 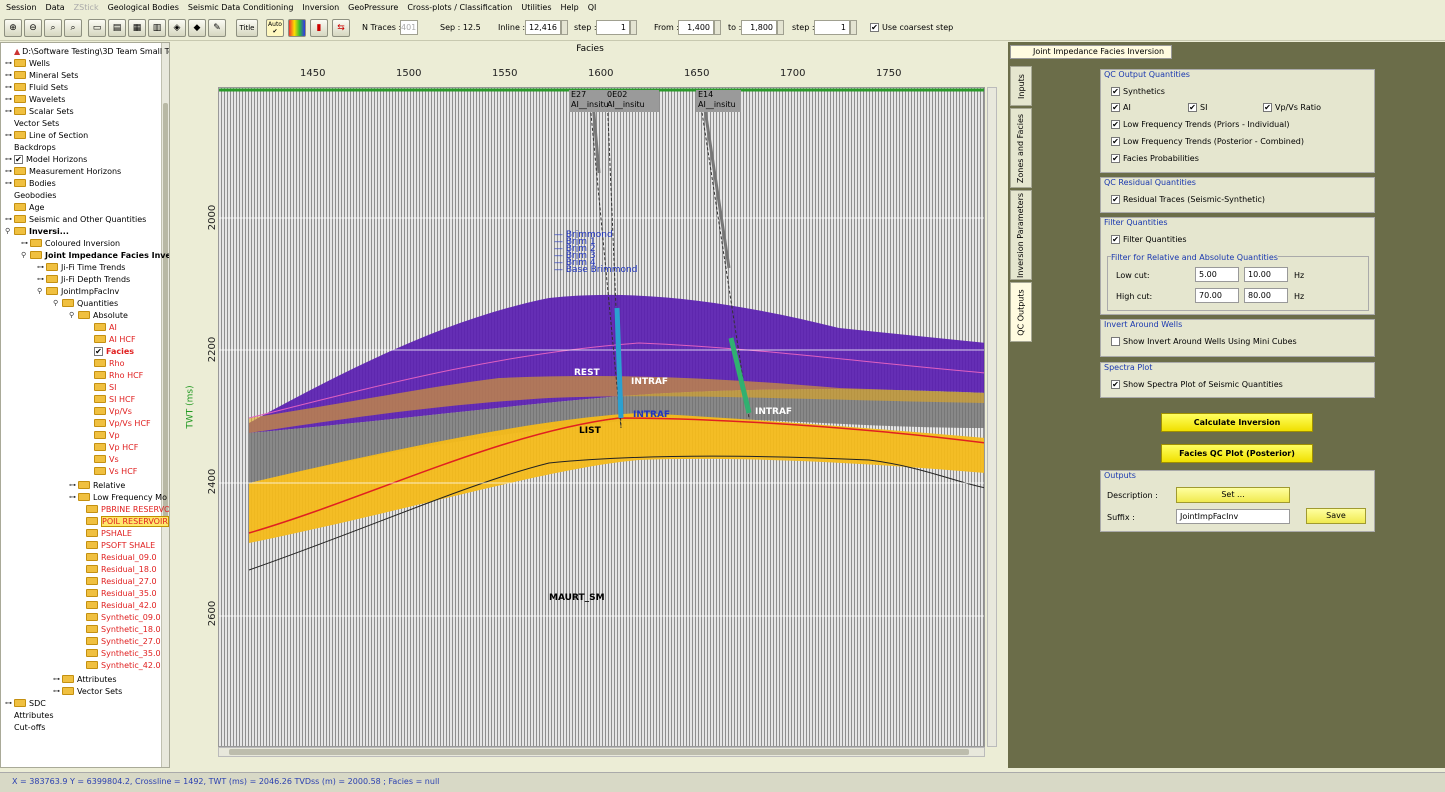 I want to click on tree-node: Synthetic_18.0, so click(x=119, y=629).